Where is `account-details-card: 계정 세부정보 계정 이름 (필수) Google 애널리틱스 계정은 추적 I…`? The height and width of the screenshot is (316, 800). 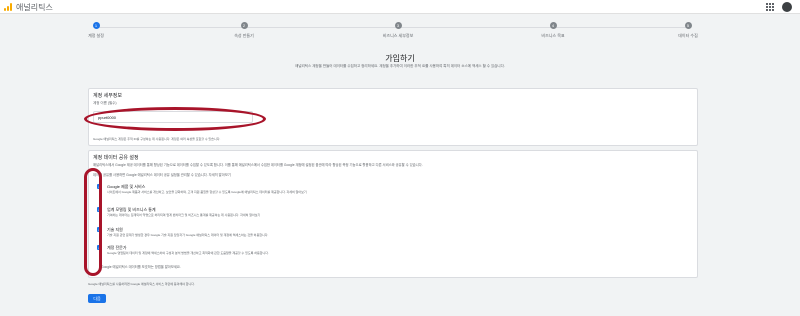
account-details-card: 계정 세부정보 계정 이름 (필수) Google 애널리틱스 계정은 추적 I… is located at coordinates (393, 117).